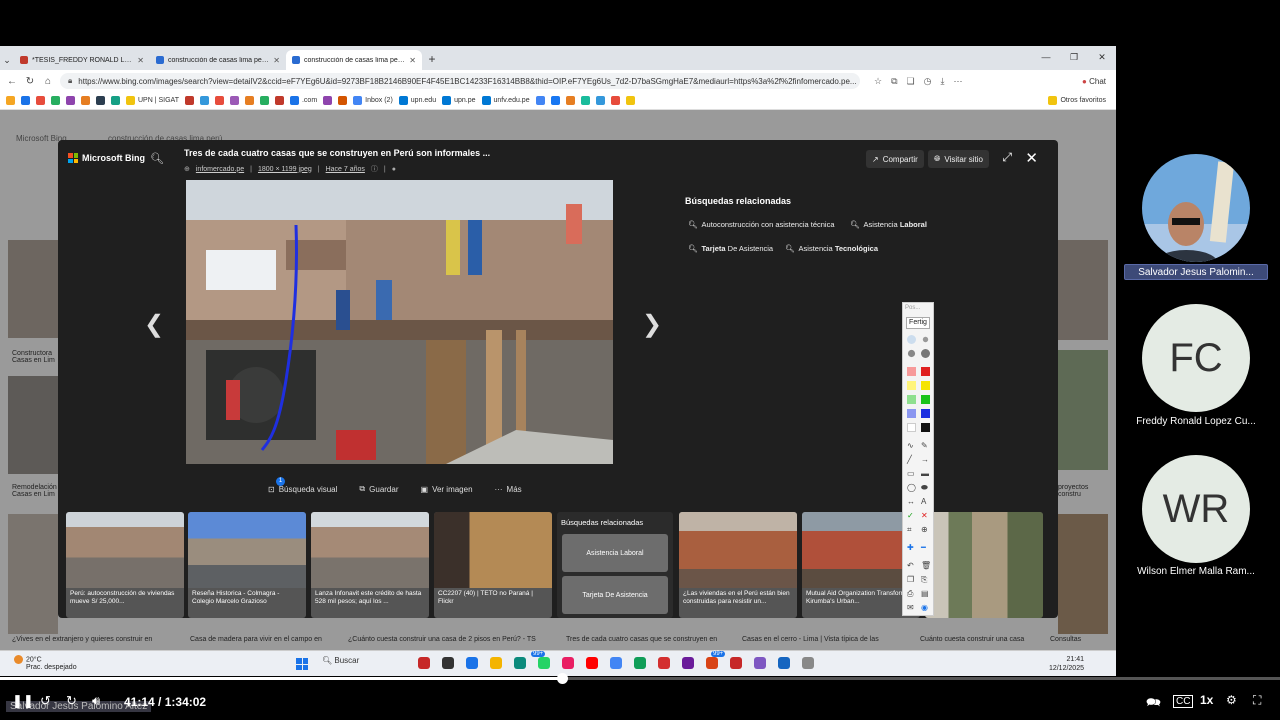 This screenshot has width=1280, height=720. I want to click on rewind-10-icon: ↺, so click(45, 701).